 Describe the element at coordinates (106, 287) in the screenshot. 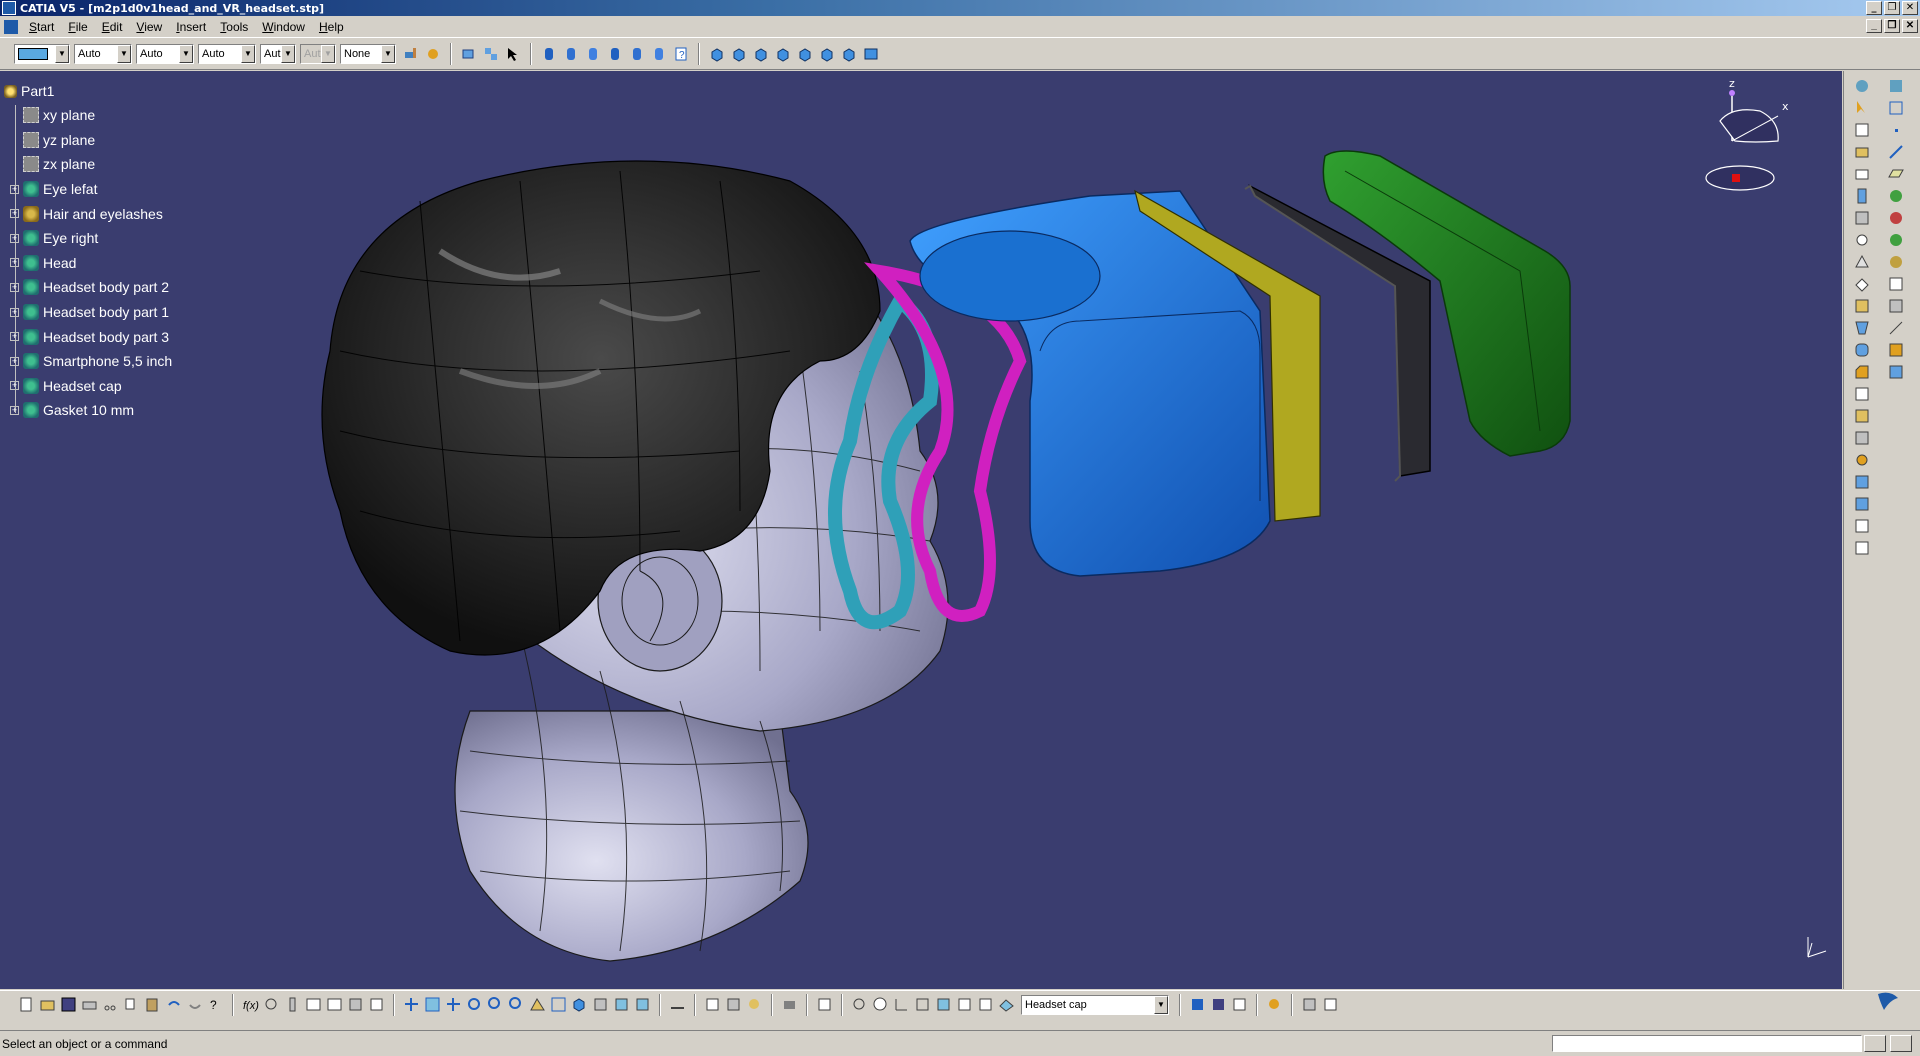

I see `tree-node-label: Headset body part 2` at that location.